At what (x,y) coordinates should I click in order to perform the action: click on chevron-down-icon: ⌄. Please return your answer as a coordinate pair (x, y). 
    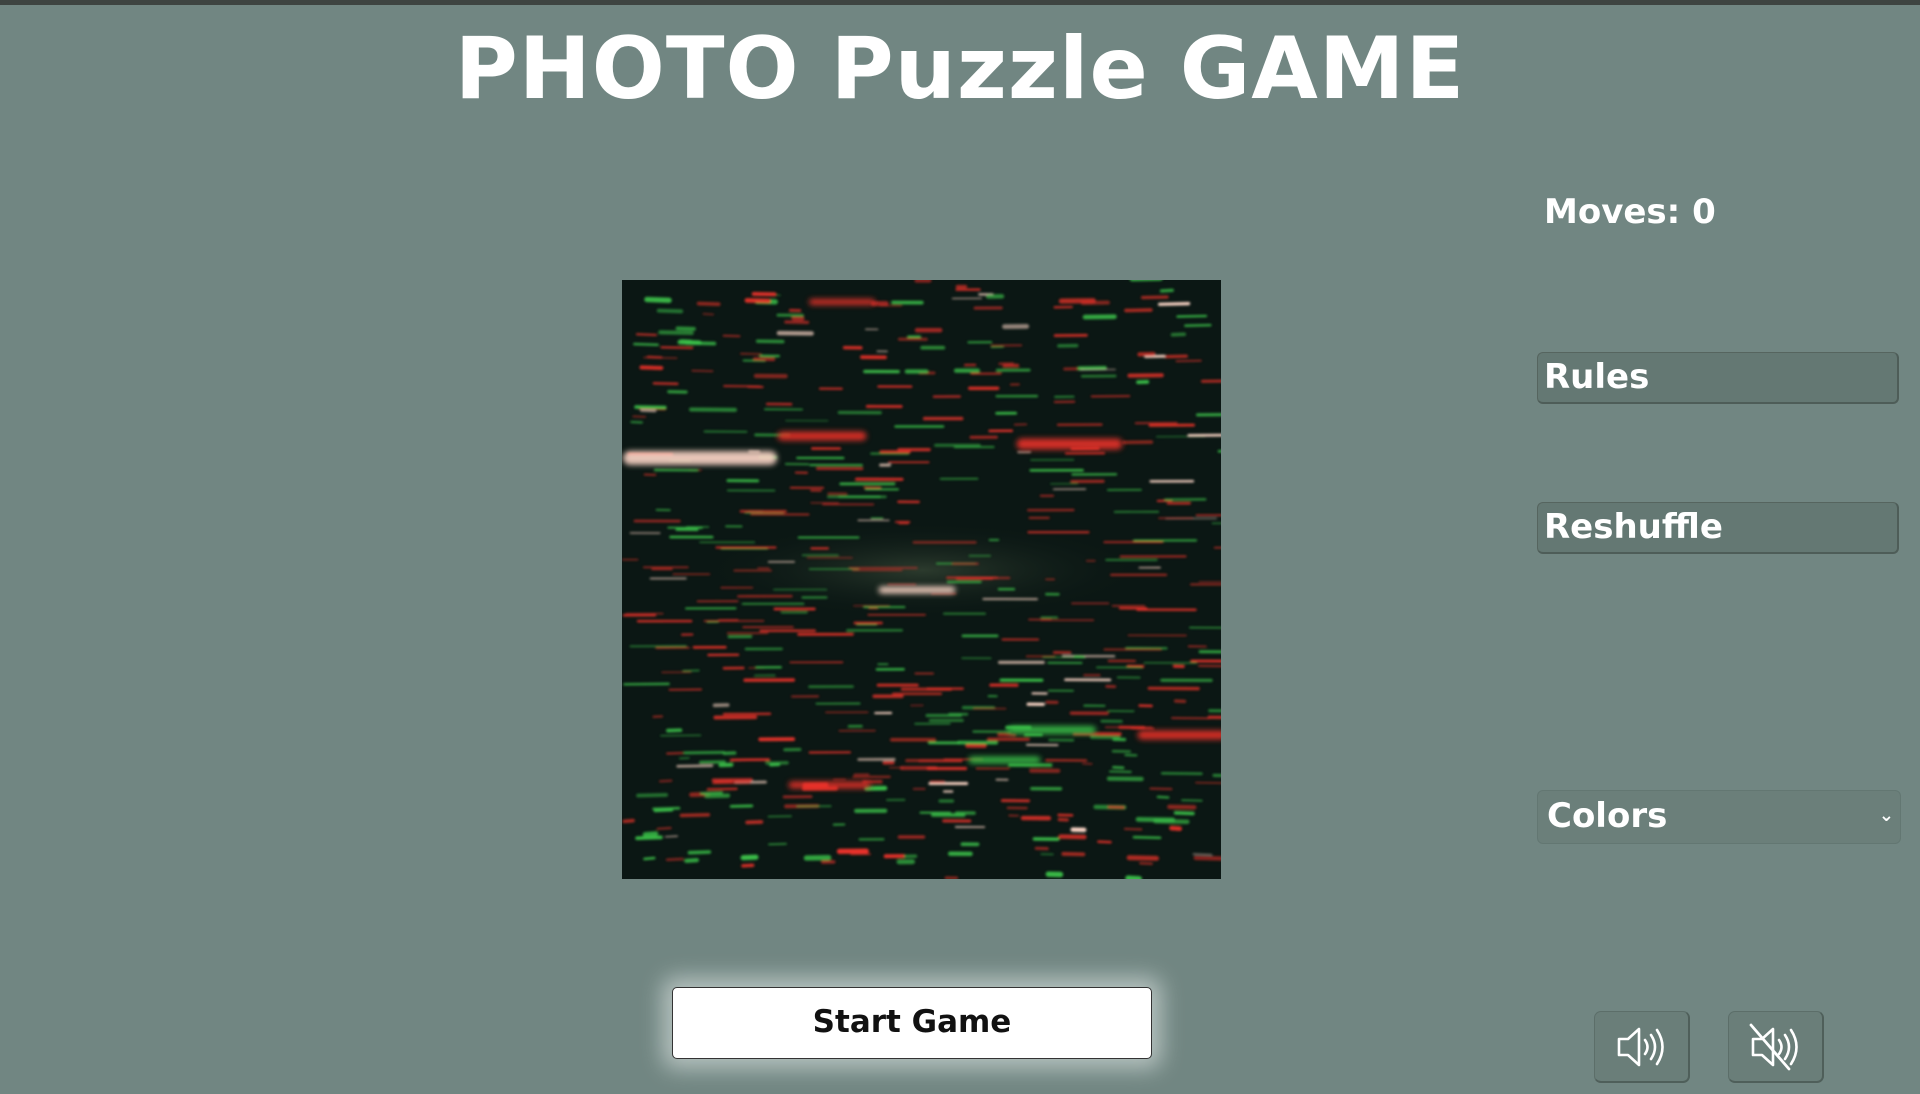
    Looking at the image, I should click on (1886, 815).